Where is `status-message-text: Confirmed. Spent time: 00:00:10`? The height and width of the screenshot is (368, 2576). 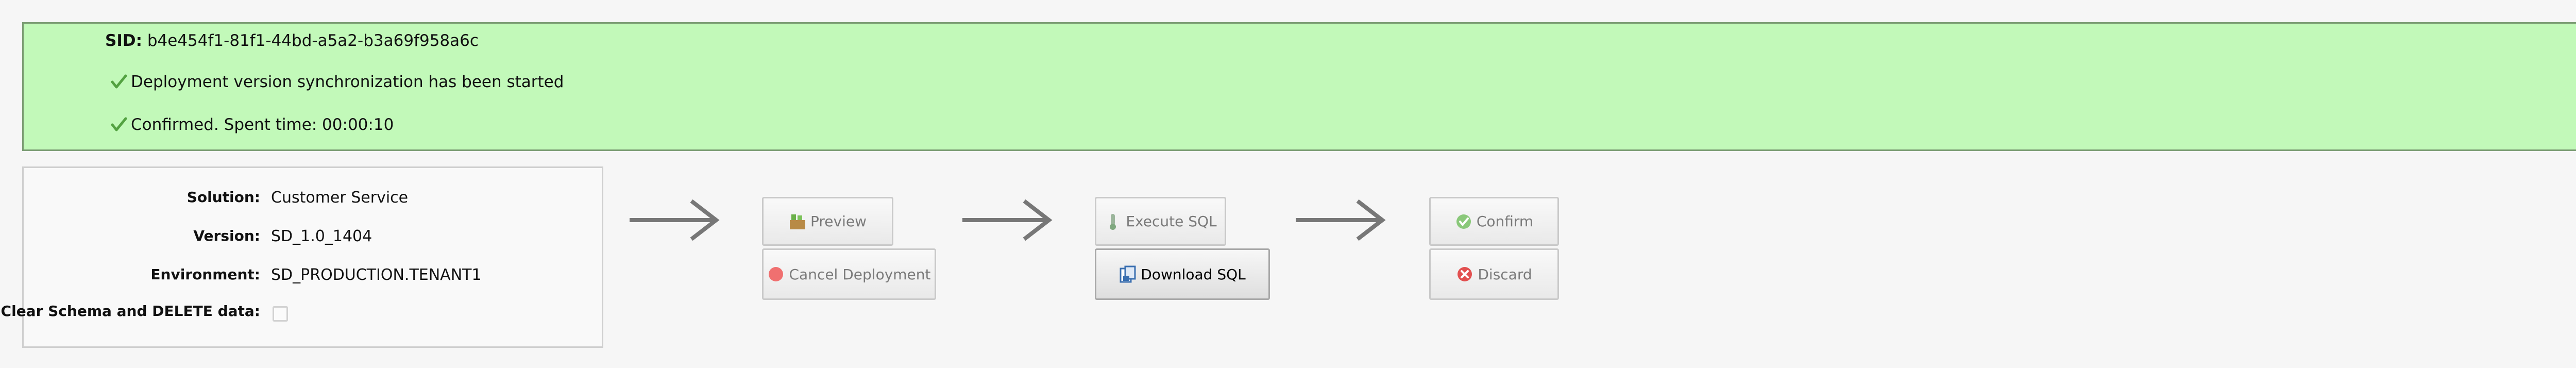
status-message-text: Confirmed. Spent time: 00:00:10 is located at coordinates (262, 124).